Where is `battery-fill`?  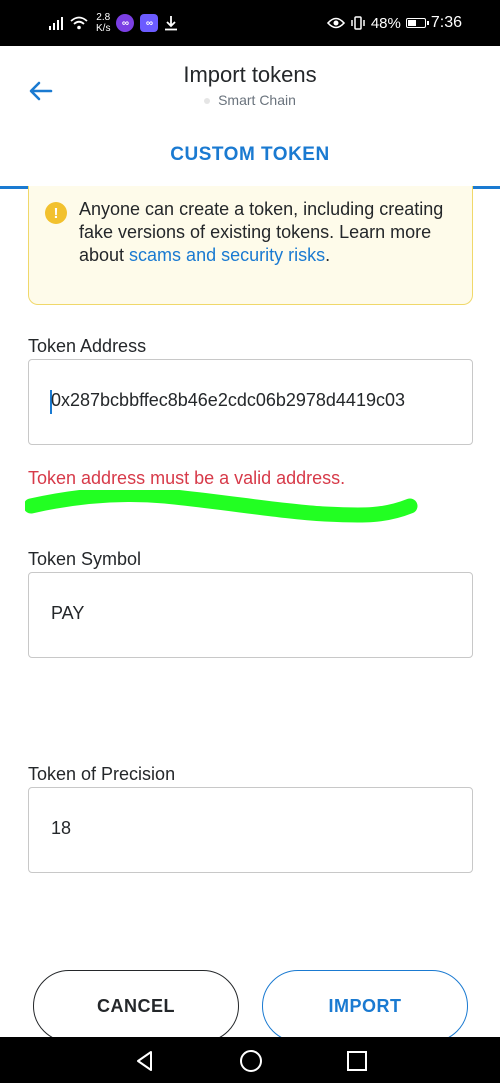 battery-fill is located at coordinates (412, 23).